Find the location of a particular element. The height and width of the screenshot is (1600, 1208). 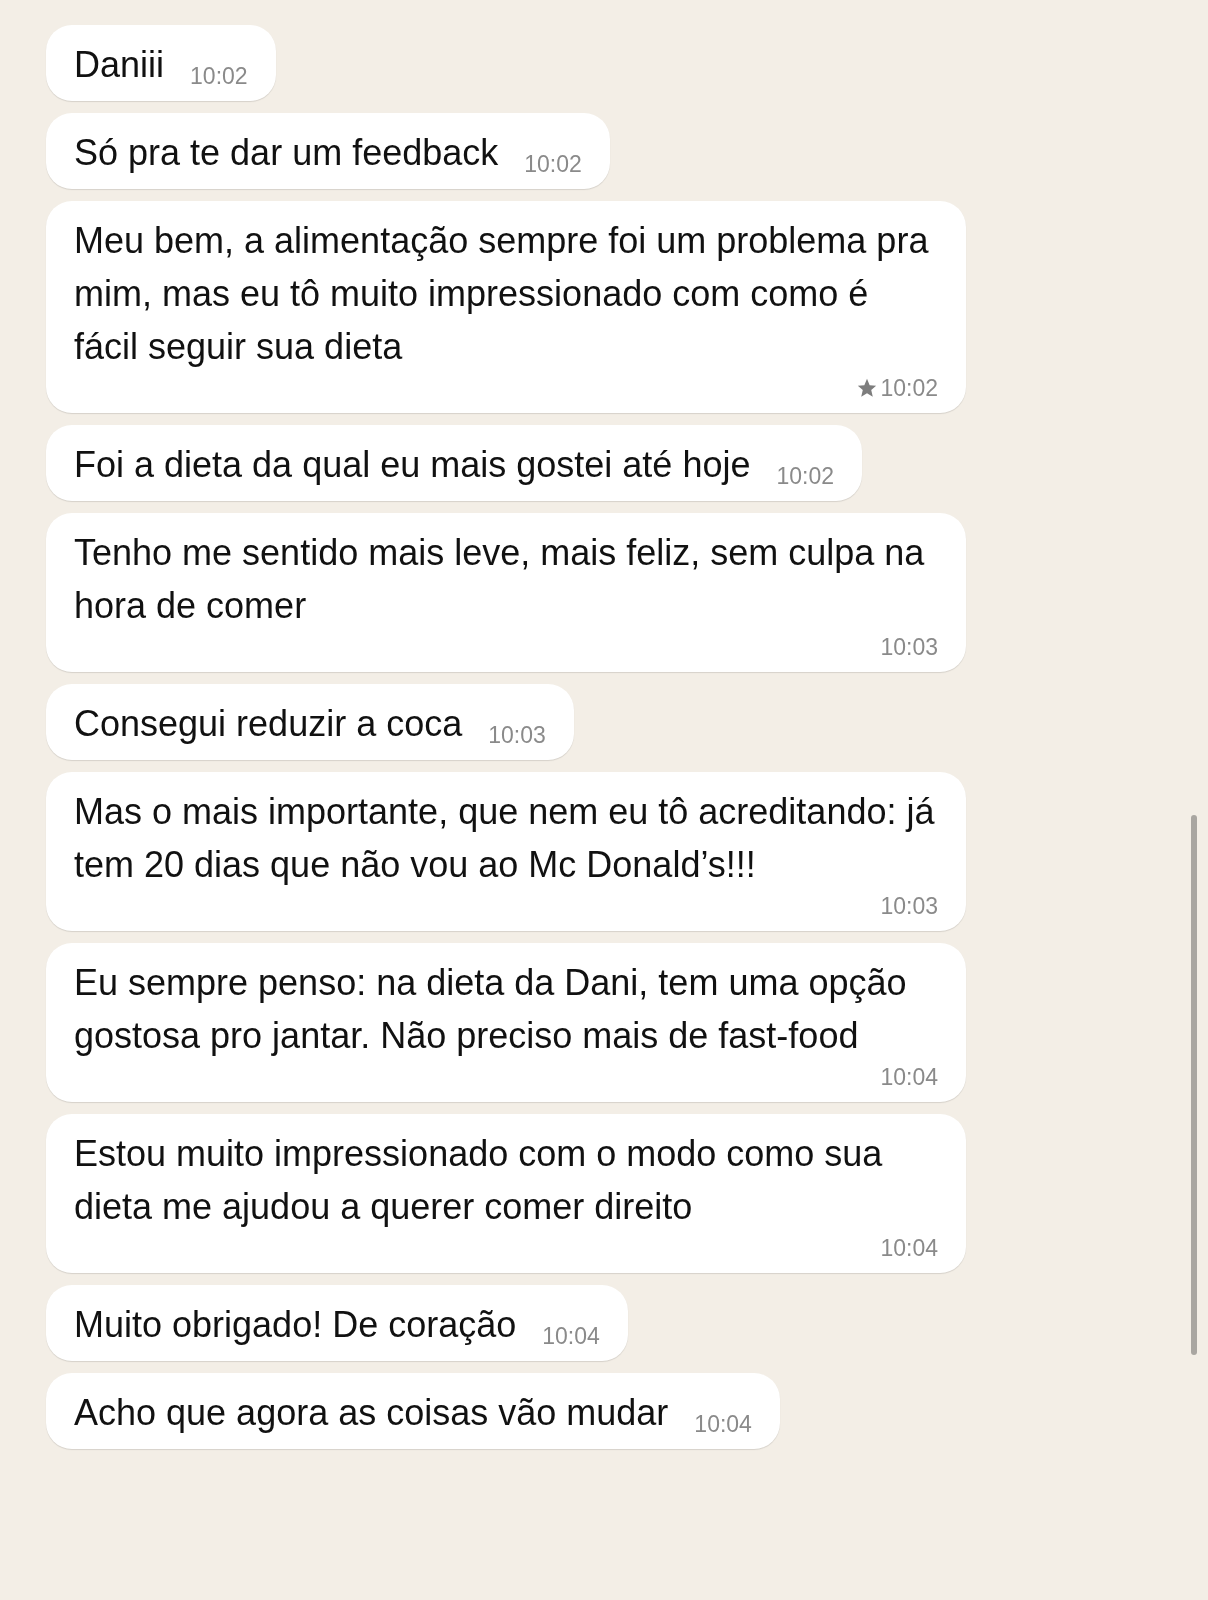

message-bubble: Eu sempre penso: na dieta da Dani, tem uma opção gostosa pro jantar. Não preciso mais de fast-food 10:04 is located at coordinates (506, 1022).